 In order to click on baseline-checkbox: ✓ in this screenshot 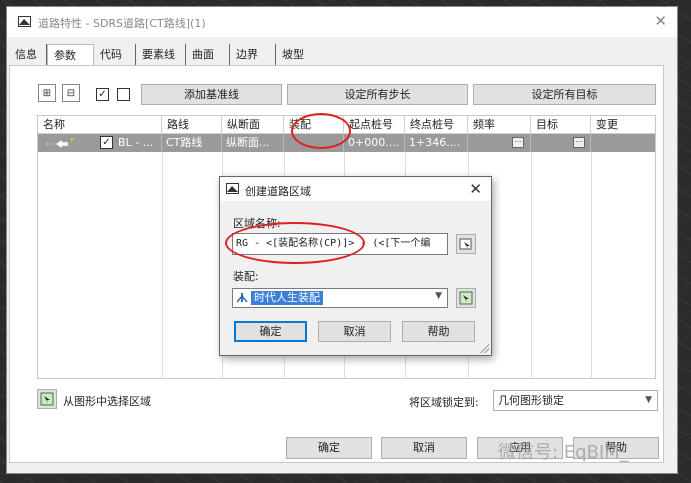, I will do `click(106, 142)`.